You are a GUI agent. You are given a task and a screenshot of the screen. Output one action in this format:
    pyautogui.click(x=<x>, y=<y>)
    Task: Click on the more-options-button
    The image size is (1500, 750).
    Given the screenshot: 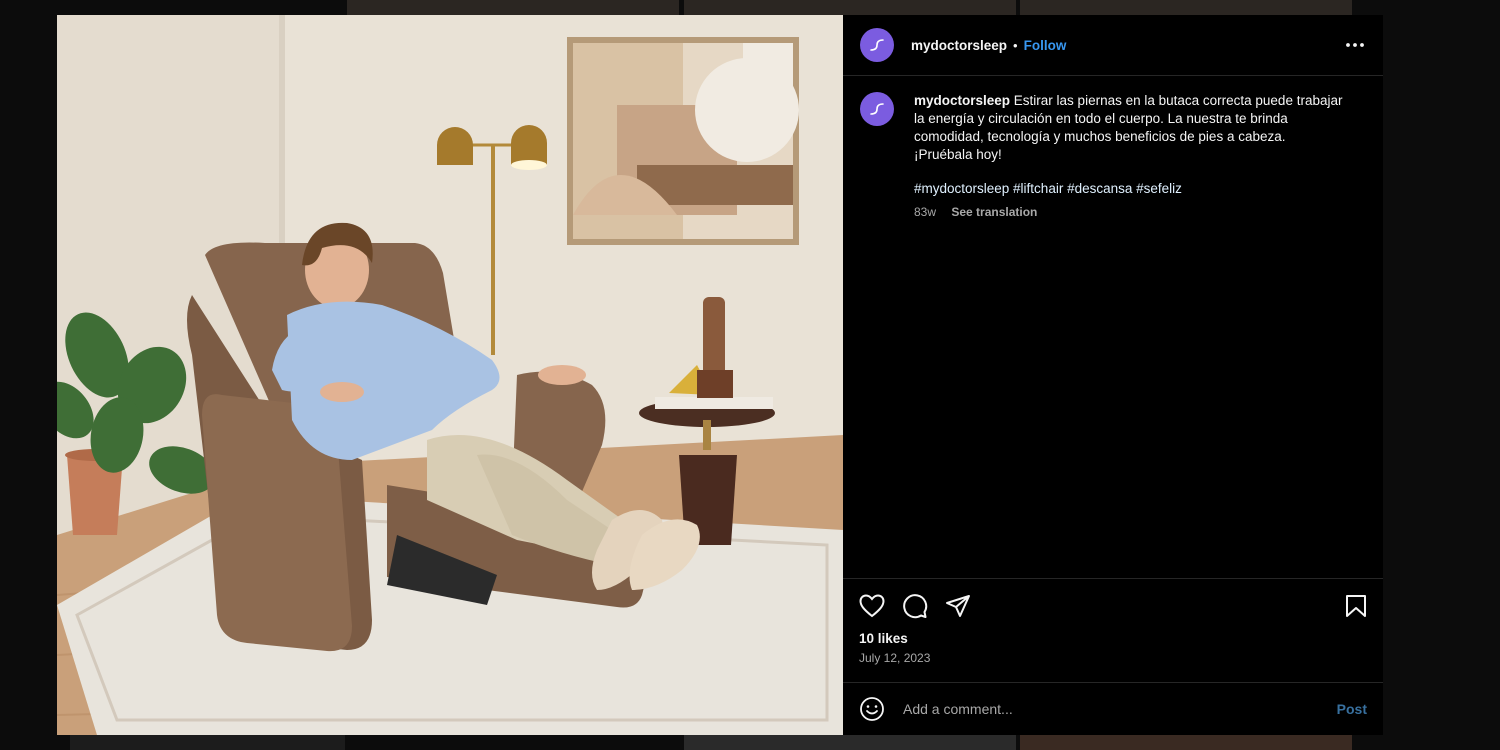 What is the action you would take?
    pyautogui.click(x=1355, y=45)
    